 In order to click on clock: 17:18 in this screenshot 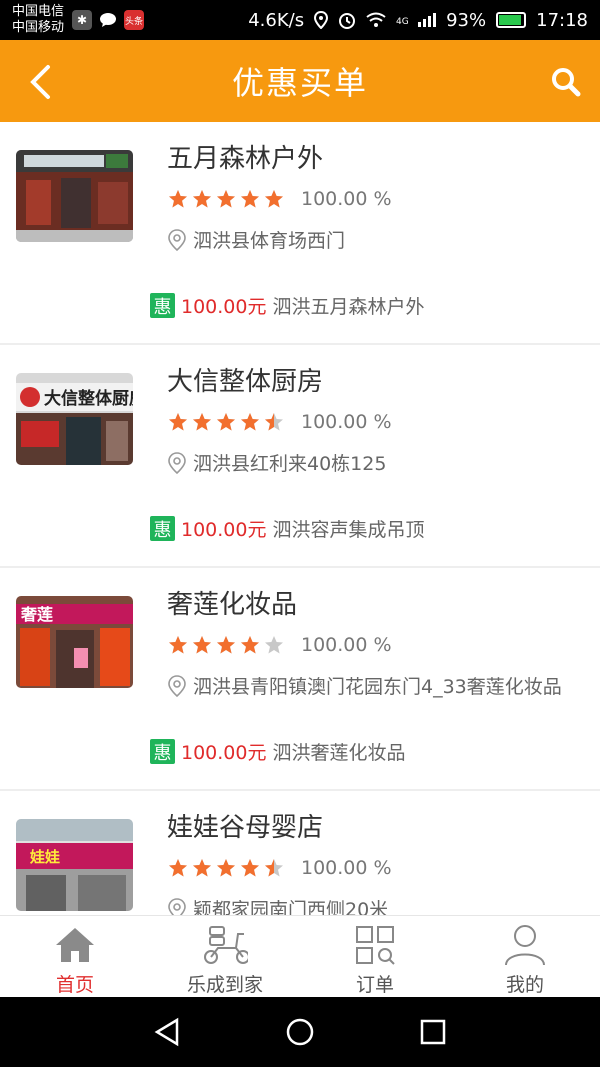, I will do `click(562, 20)`.